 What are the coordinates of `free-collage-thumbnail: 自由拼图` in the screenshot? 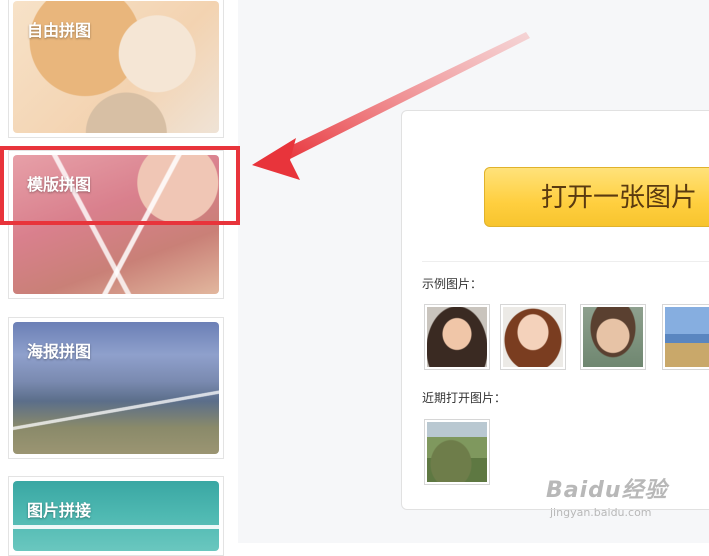 It's located at (116, 67).